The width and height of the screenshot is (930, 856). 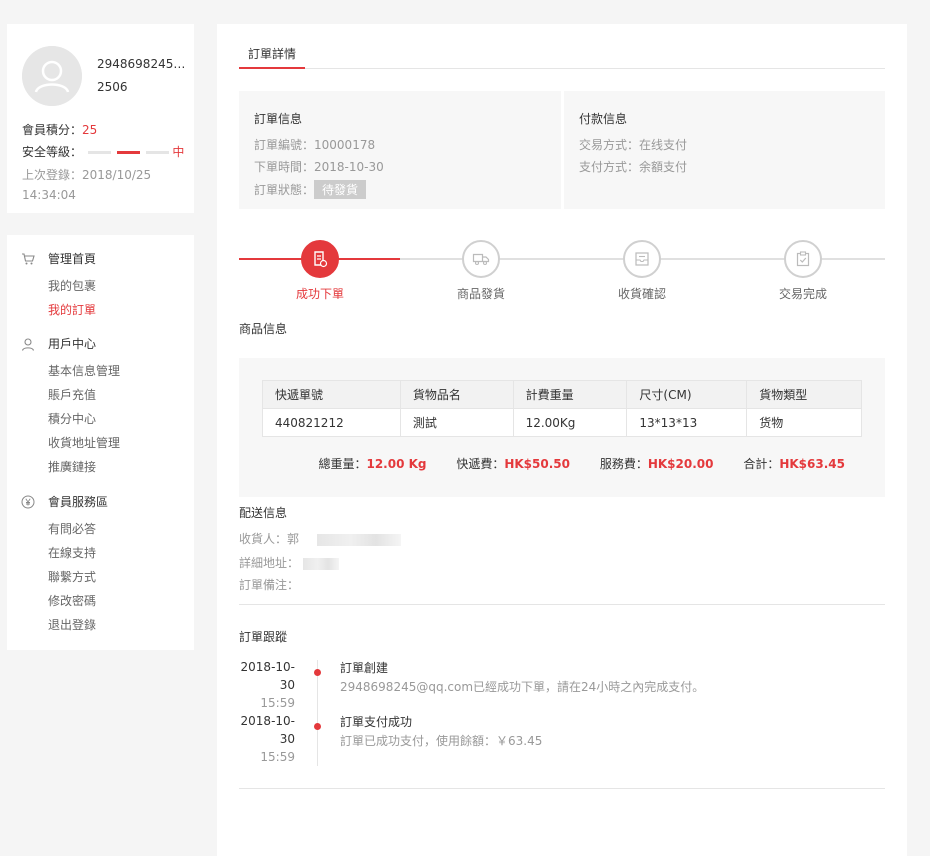 I want to click on security-row: 安全等級： 中, so click(x=103, y=151).